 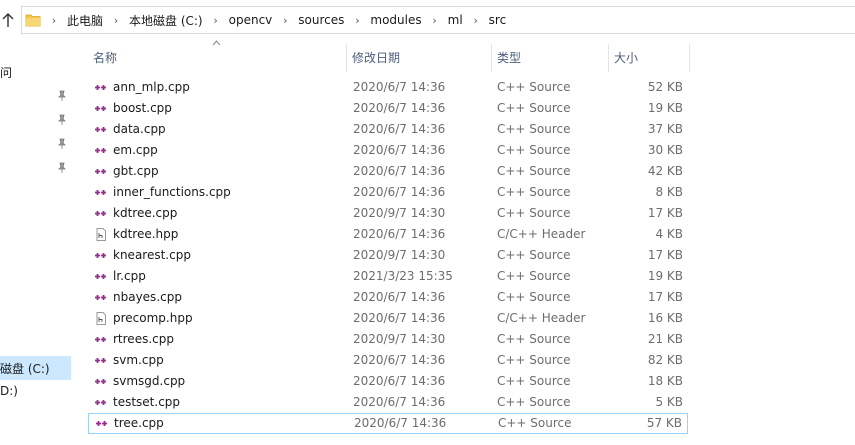 I want to click on file-row: testset.cpp 2020/6/7 14:36 C++ Source 5 KB, so click(x=388, y=402).